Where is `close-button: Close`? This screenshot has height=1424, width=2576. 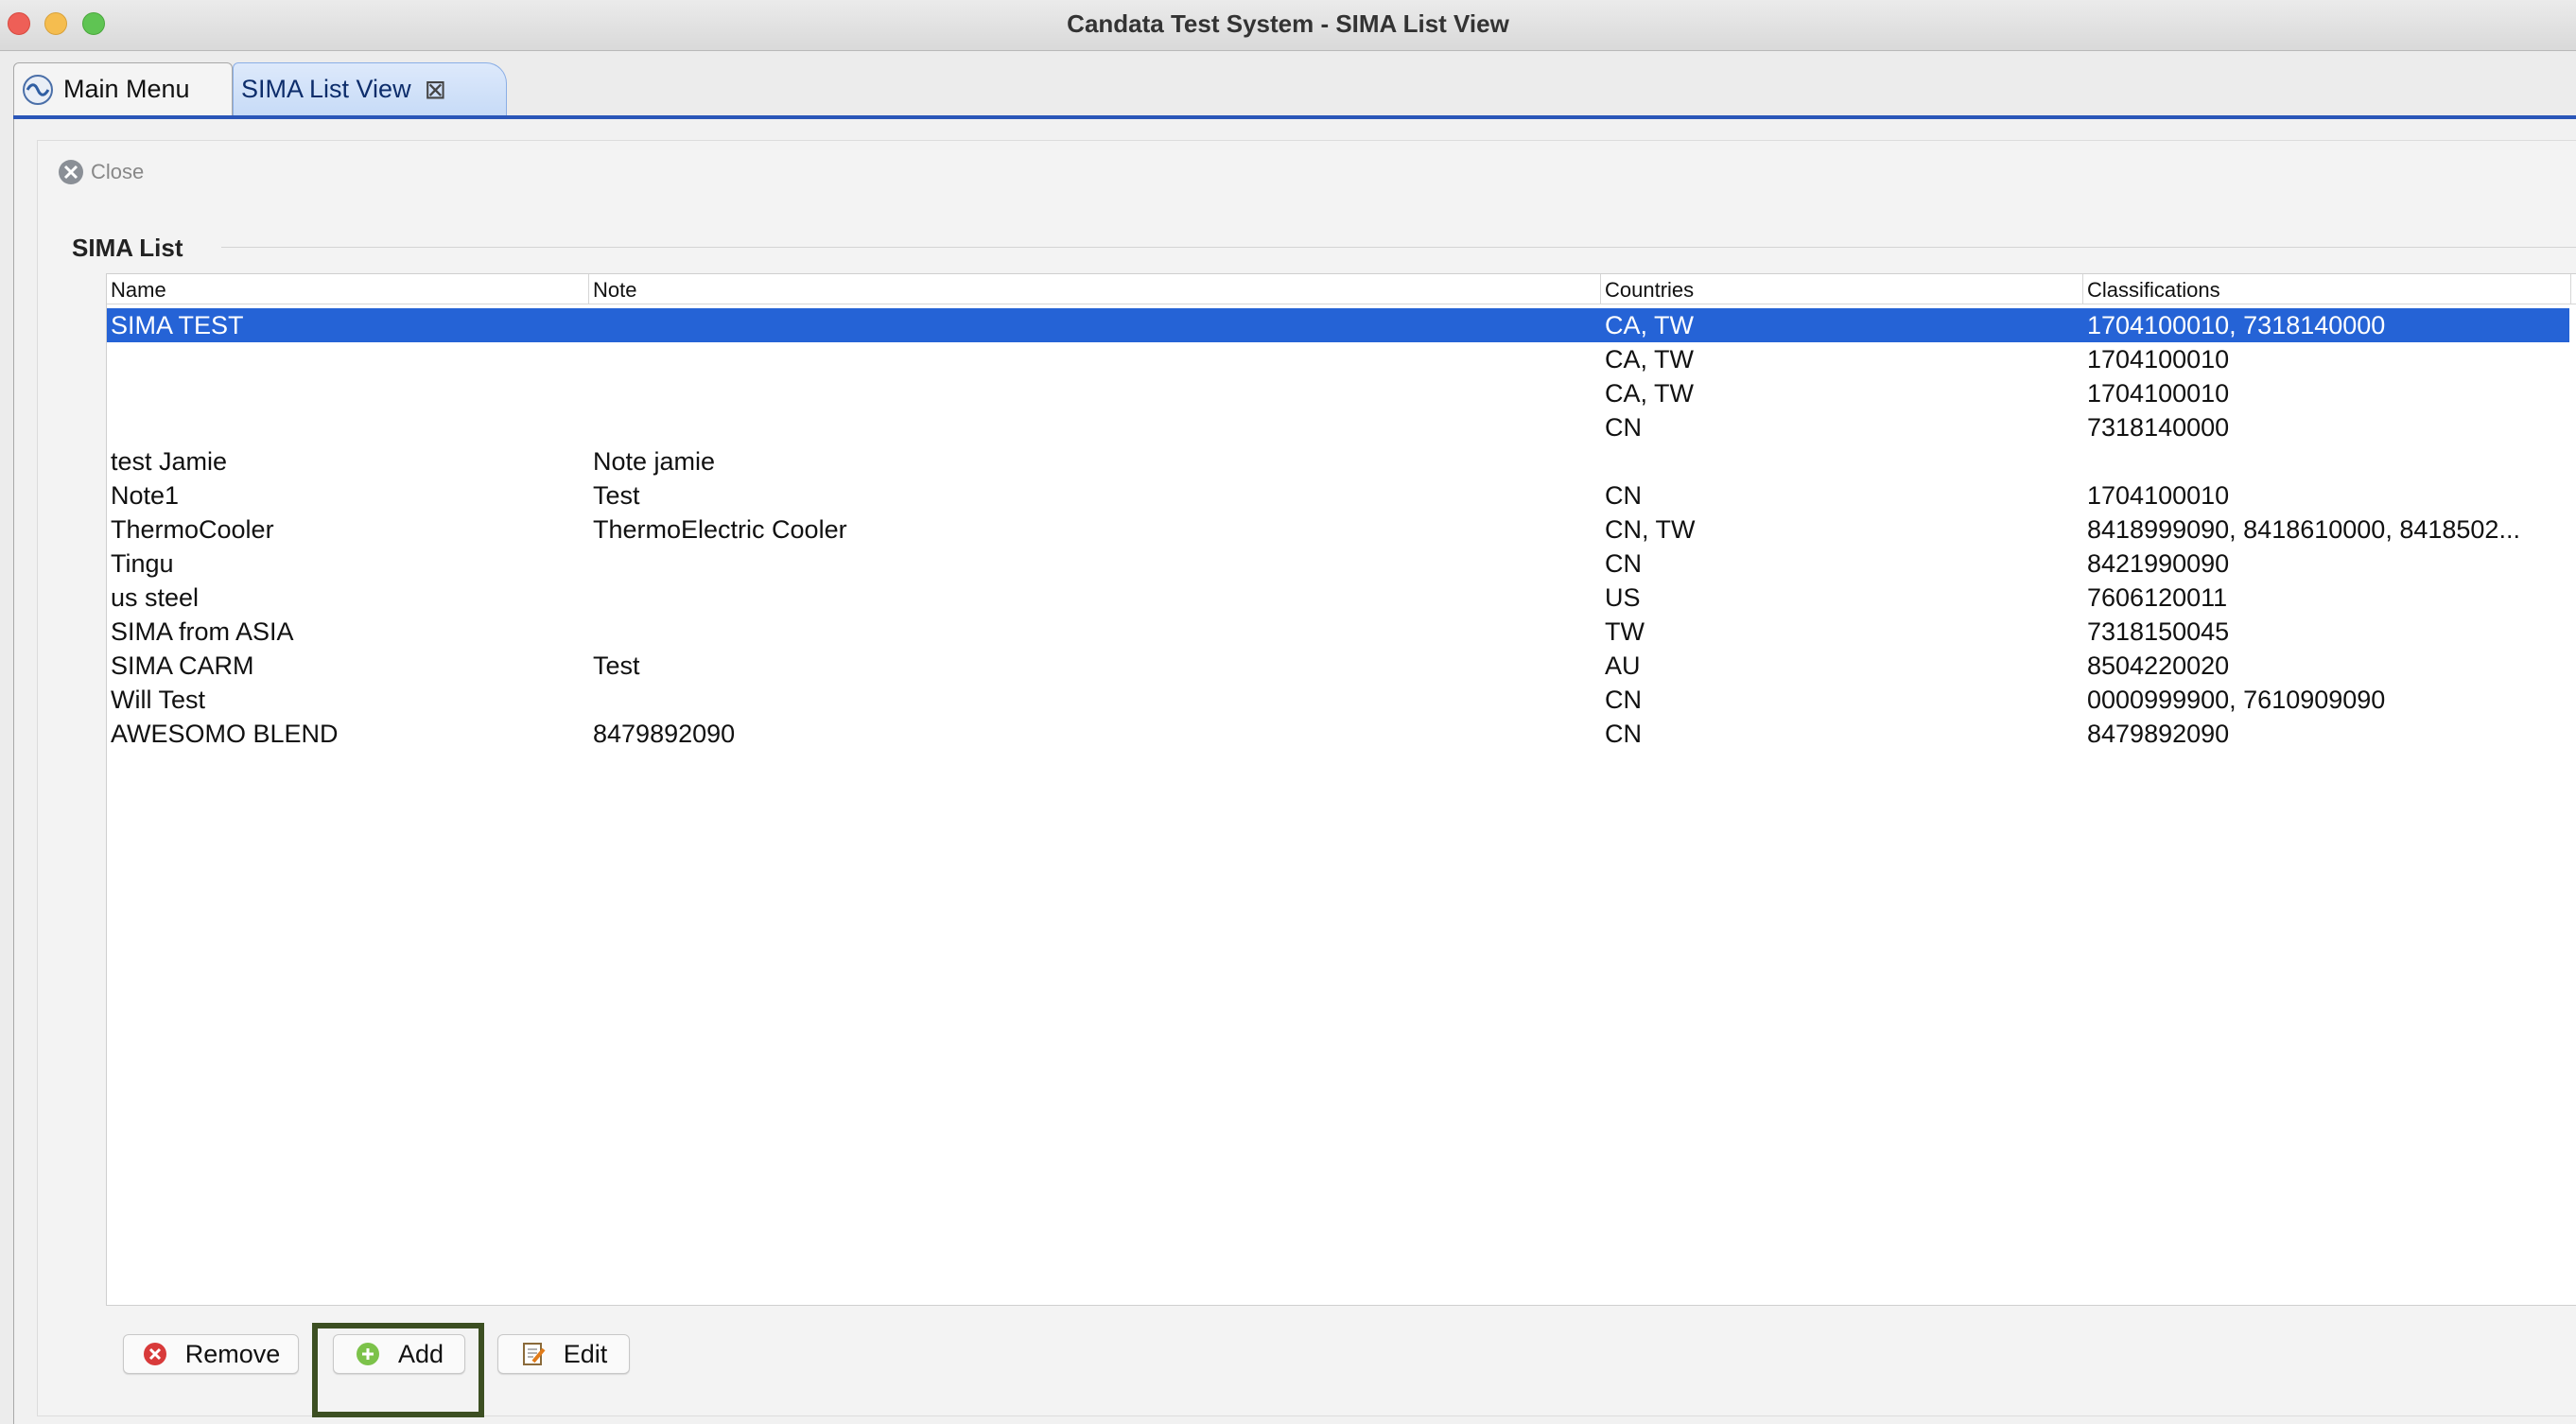 close-button: Close is located at coordinates (100, 172).